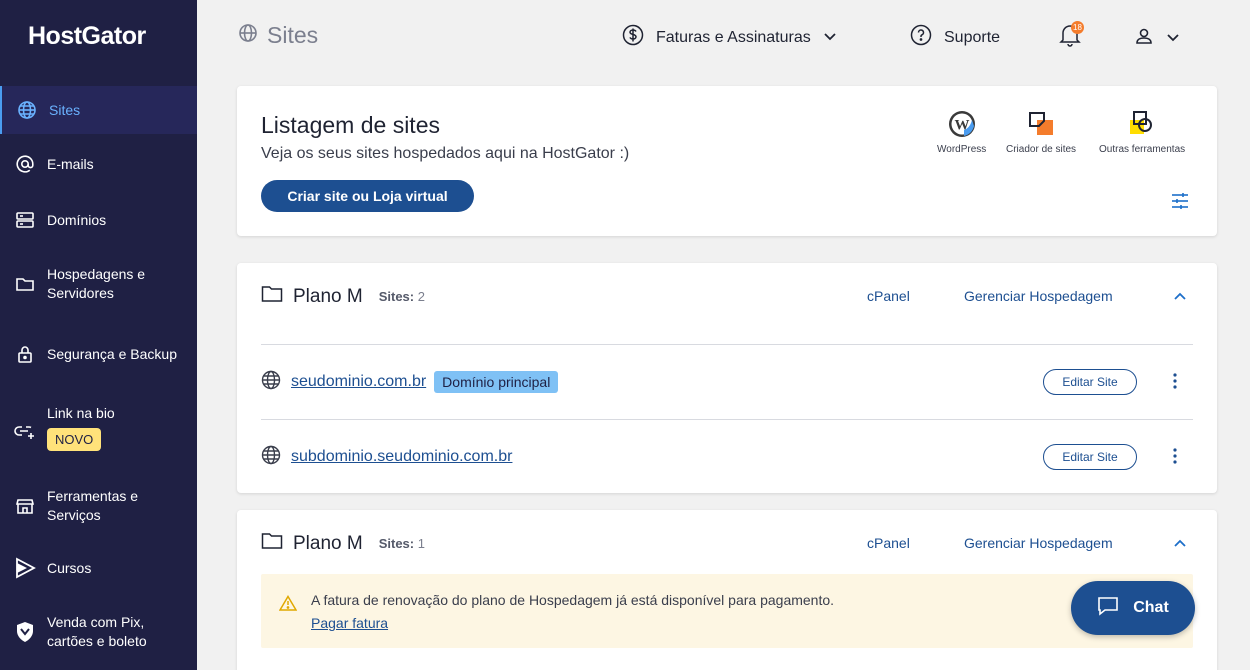 The height and width of the screenshot is (670, 1250). What do you see at coordinates (1142, 124) in the screenshot?
I see `tools-icon` at bounding box center [1142, 124].